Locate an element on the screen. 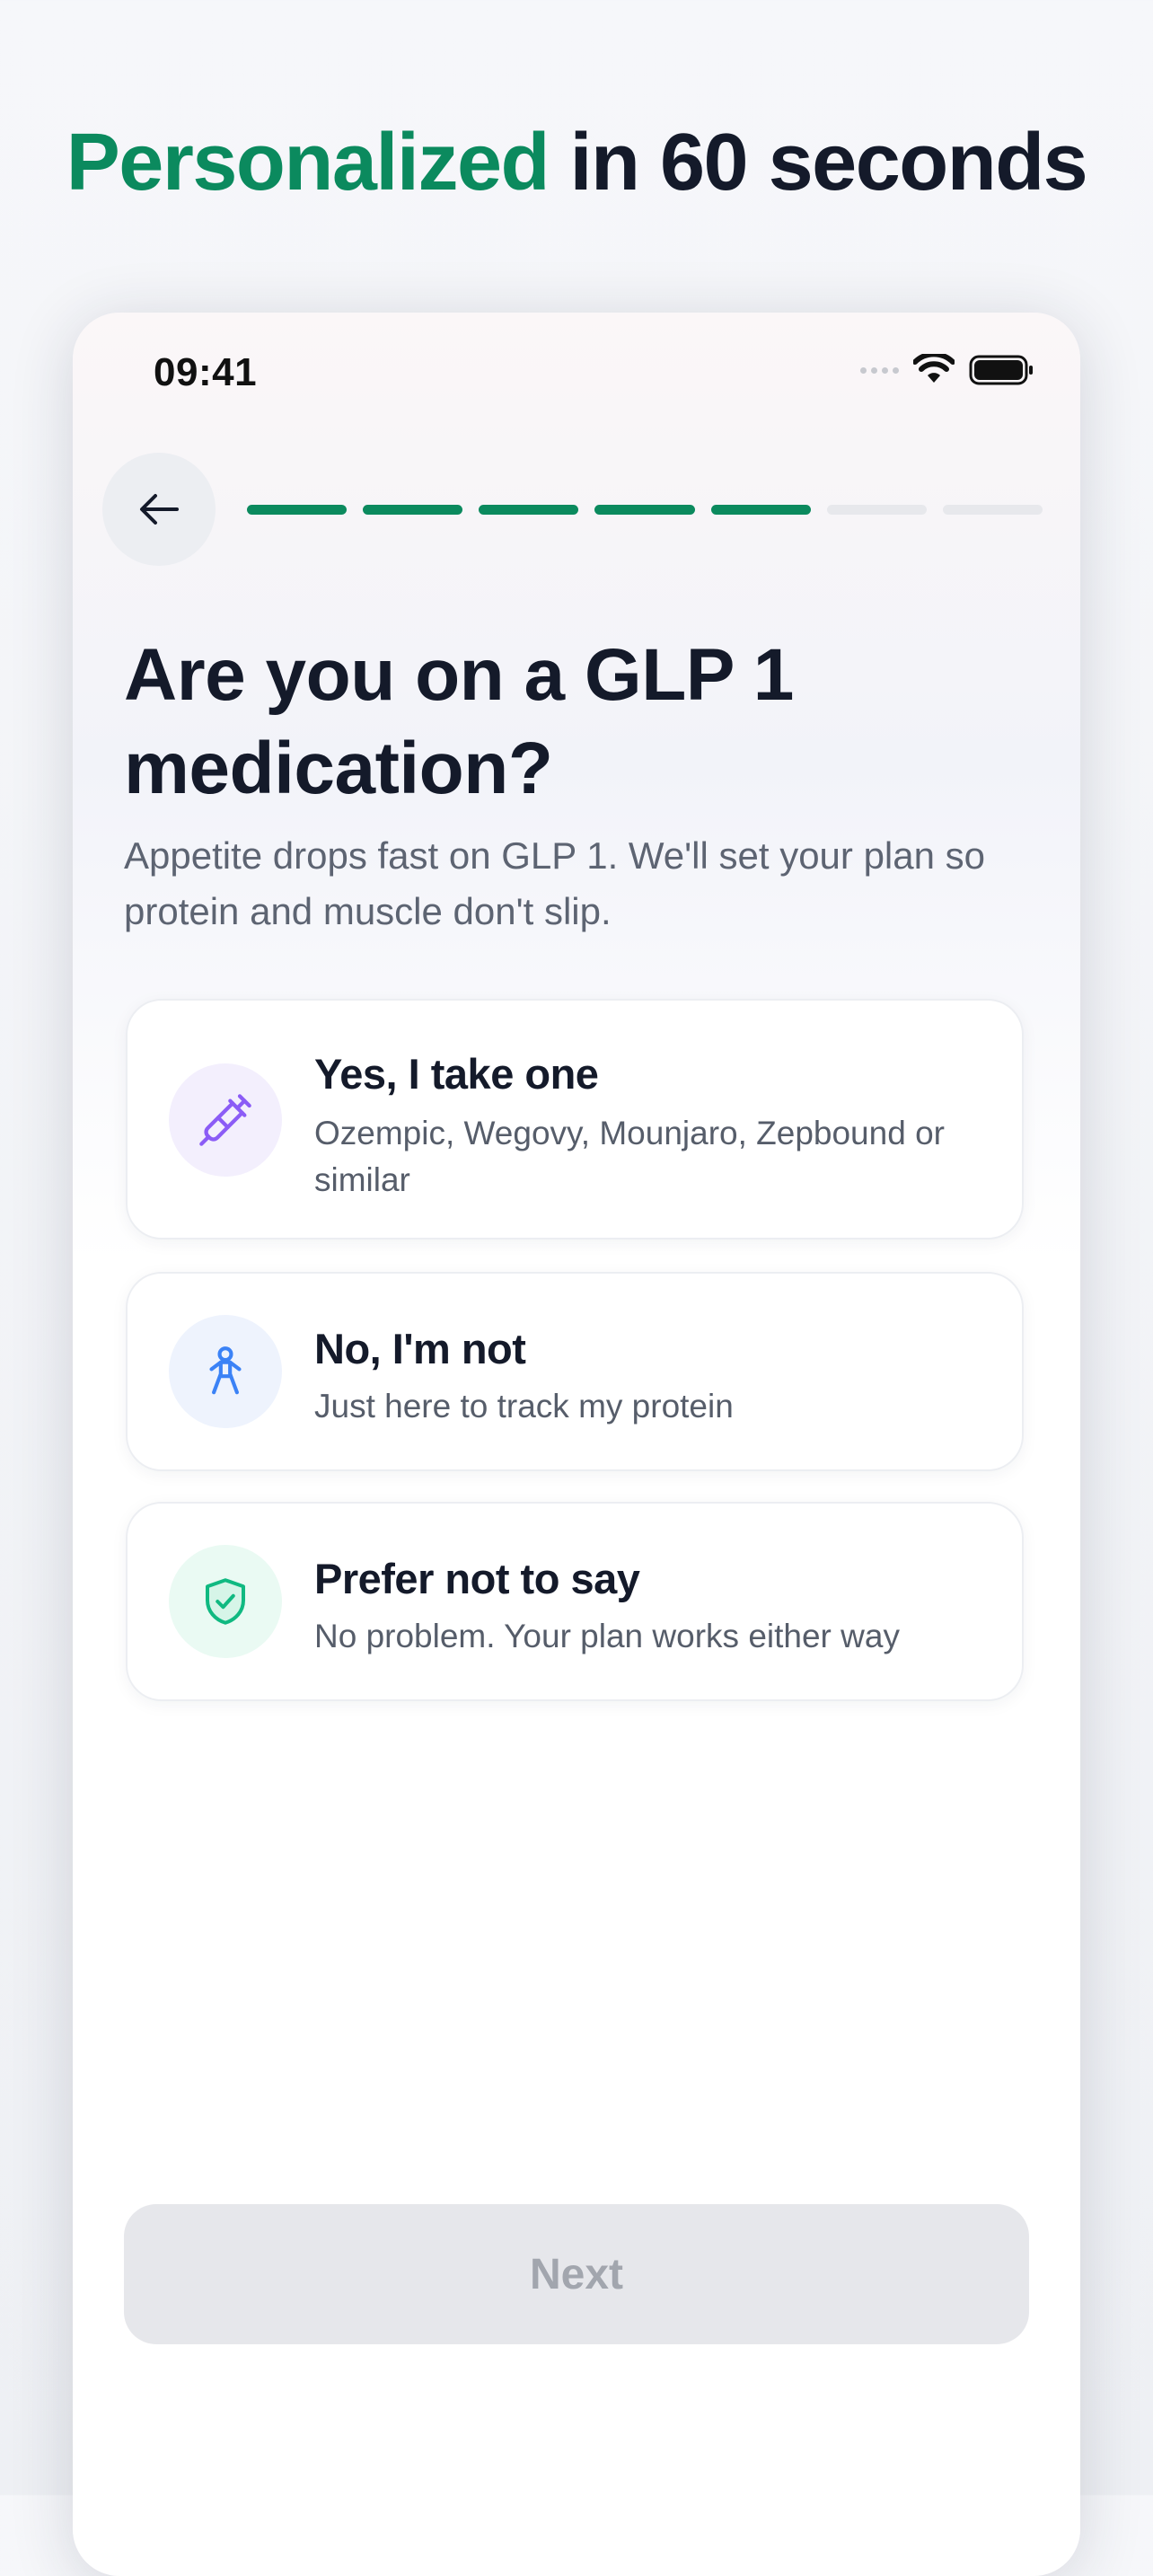  syringe-icon is located at coordinates (225, 1120).